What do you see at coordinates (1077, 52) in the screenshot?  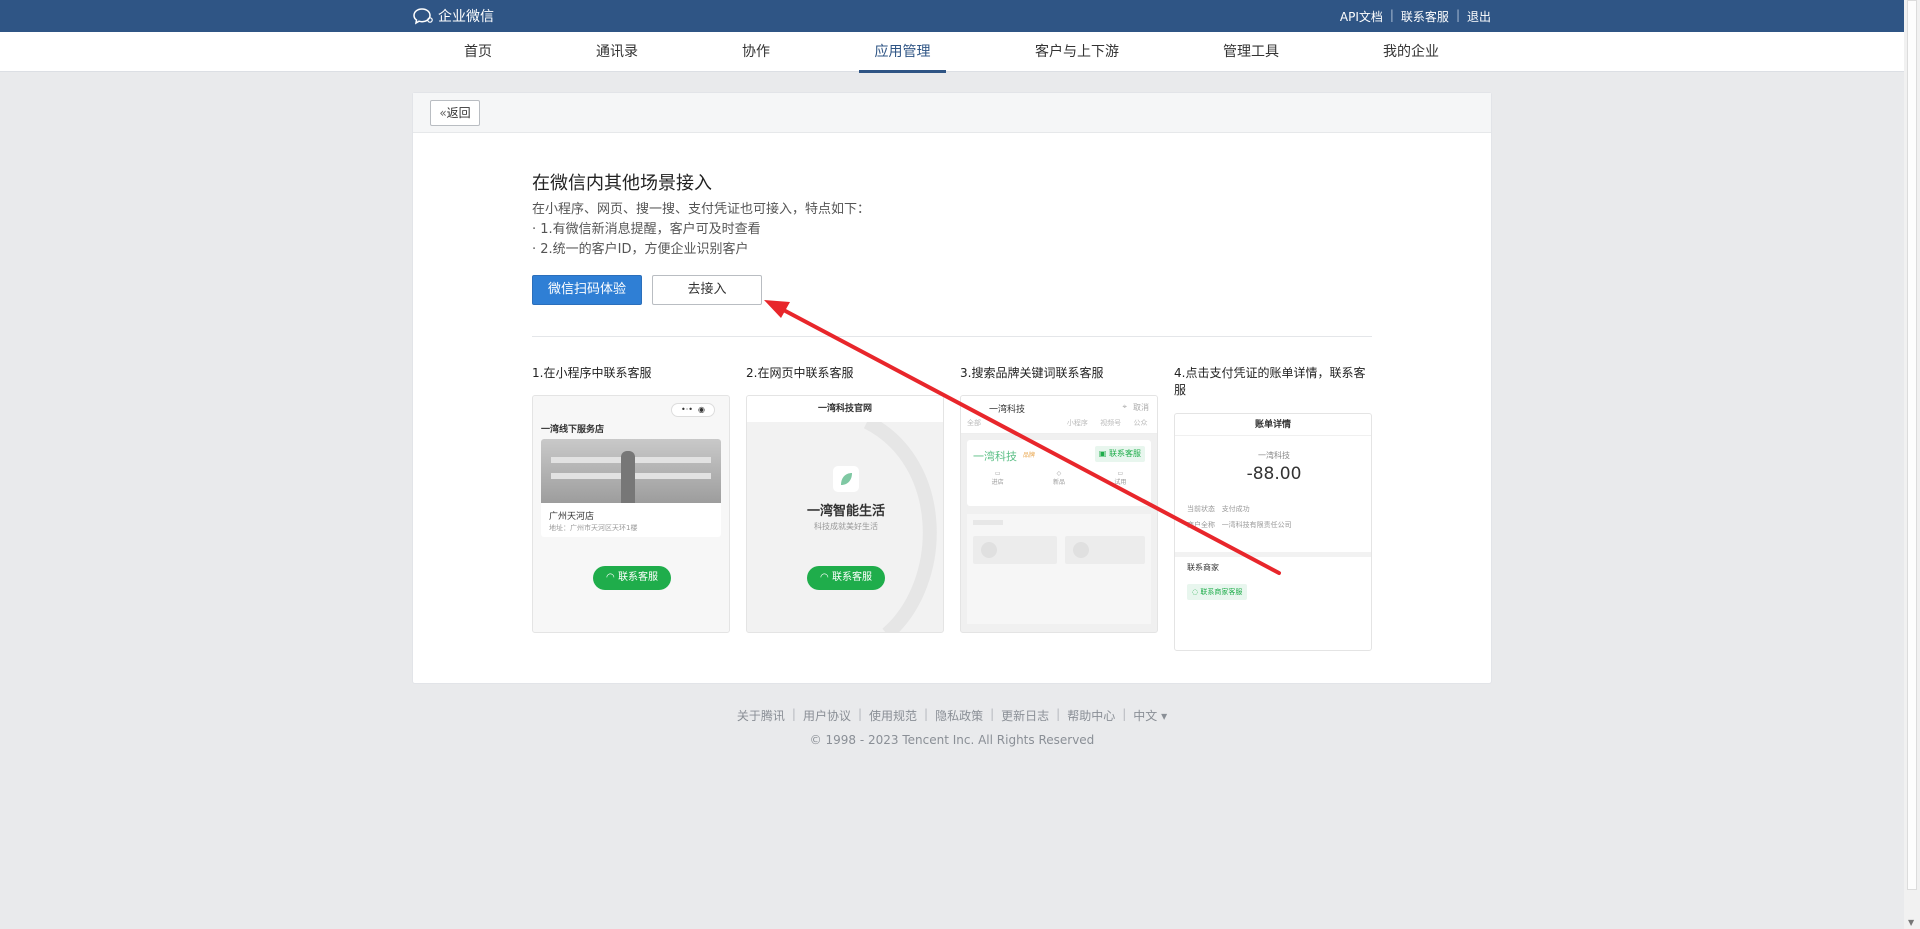 I see `nav-customers-upstream: 客户与上下游` at bounding box center [1077, 52].